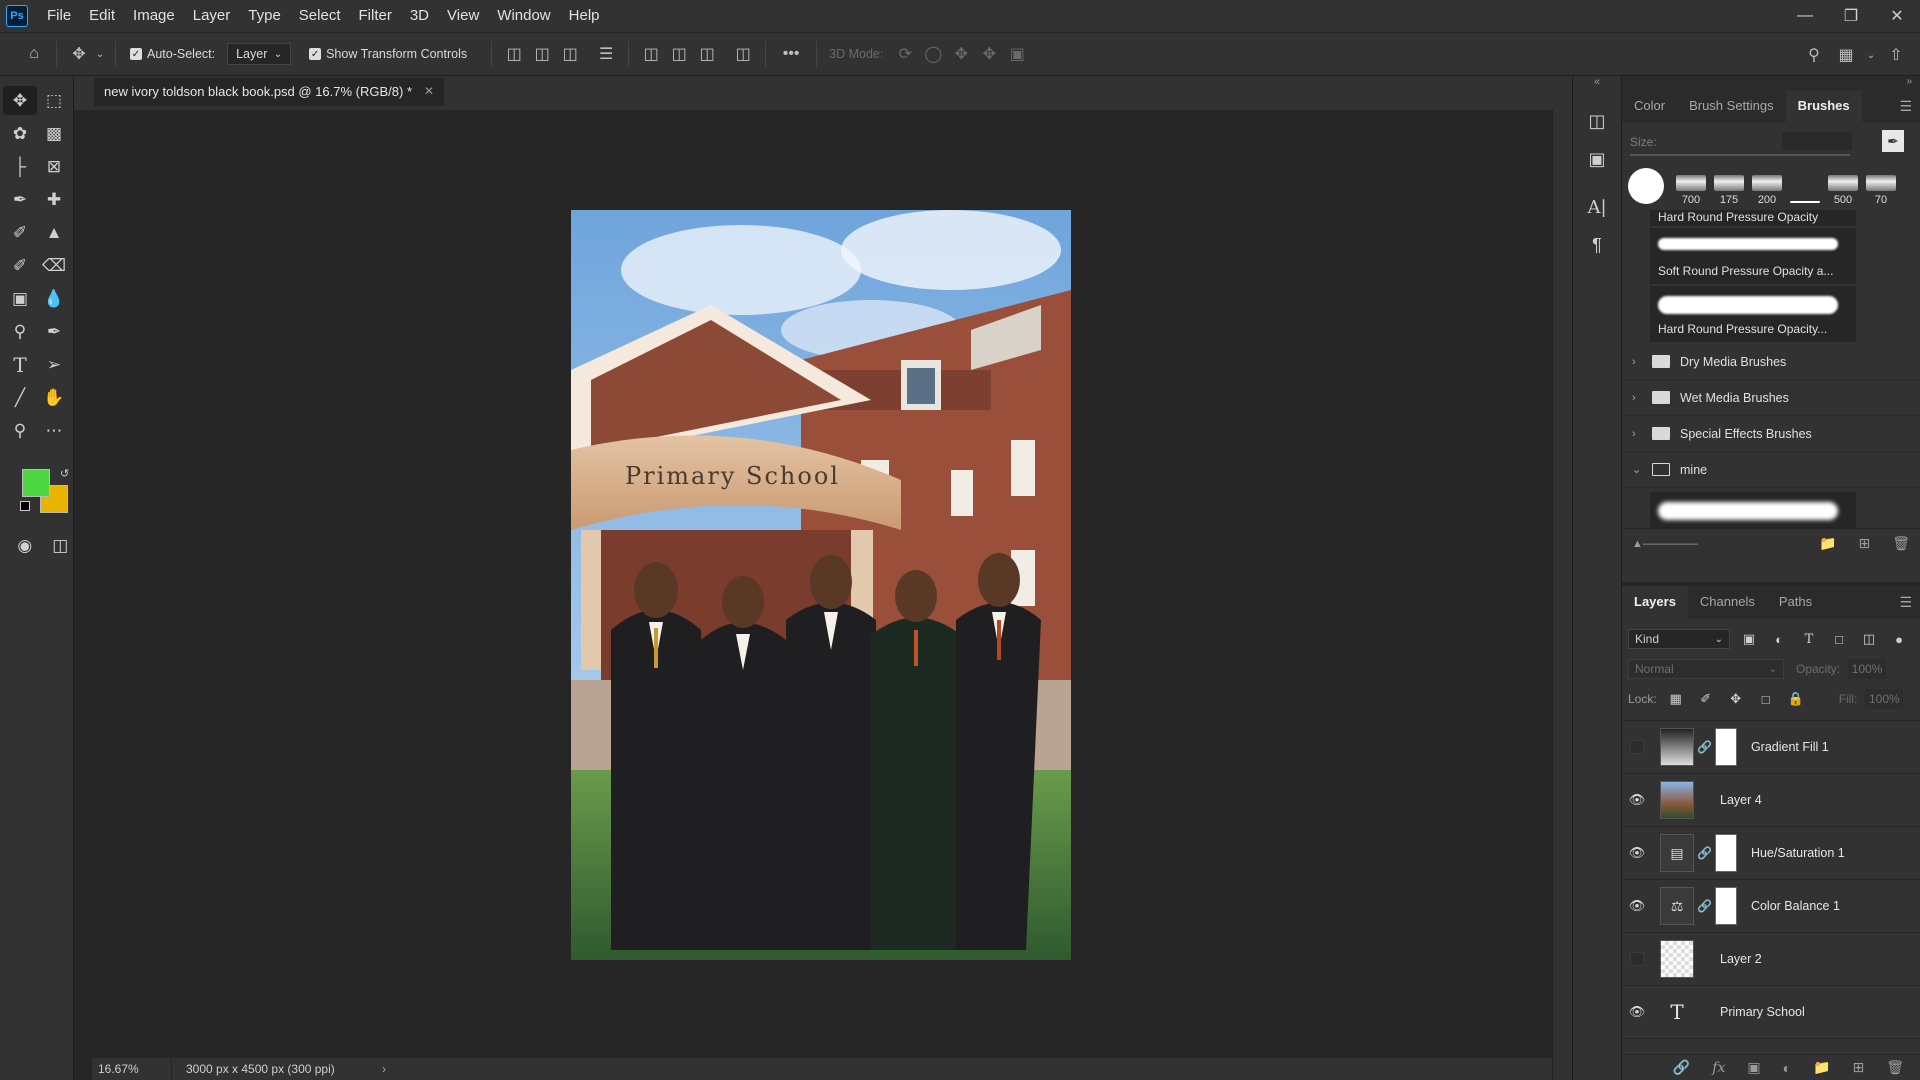 This screenshot has height=1080, width=1920. Describe the element at coordinates (1676, 699) in the screenshot. I see `lock-transparent-icon: ▦` at that location.